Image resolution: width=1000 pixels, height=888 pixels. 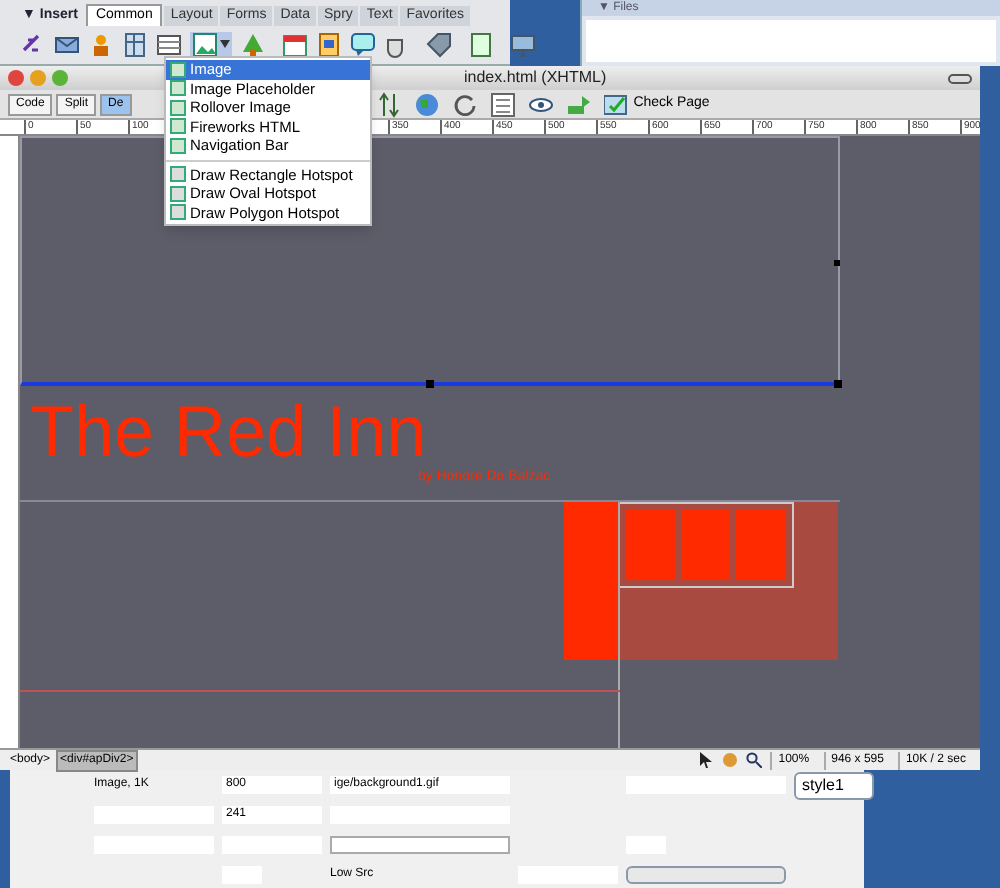 I want to click on caret-icon, so click(x=225, y=44).